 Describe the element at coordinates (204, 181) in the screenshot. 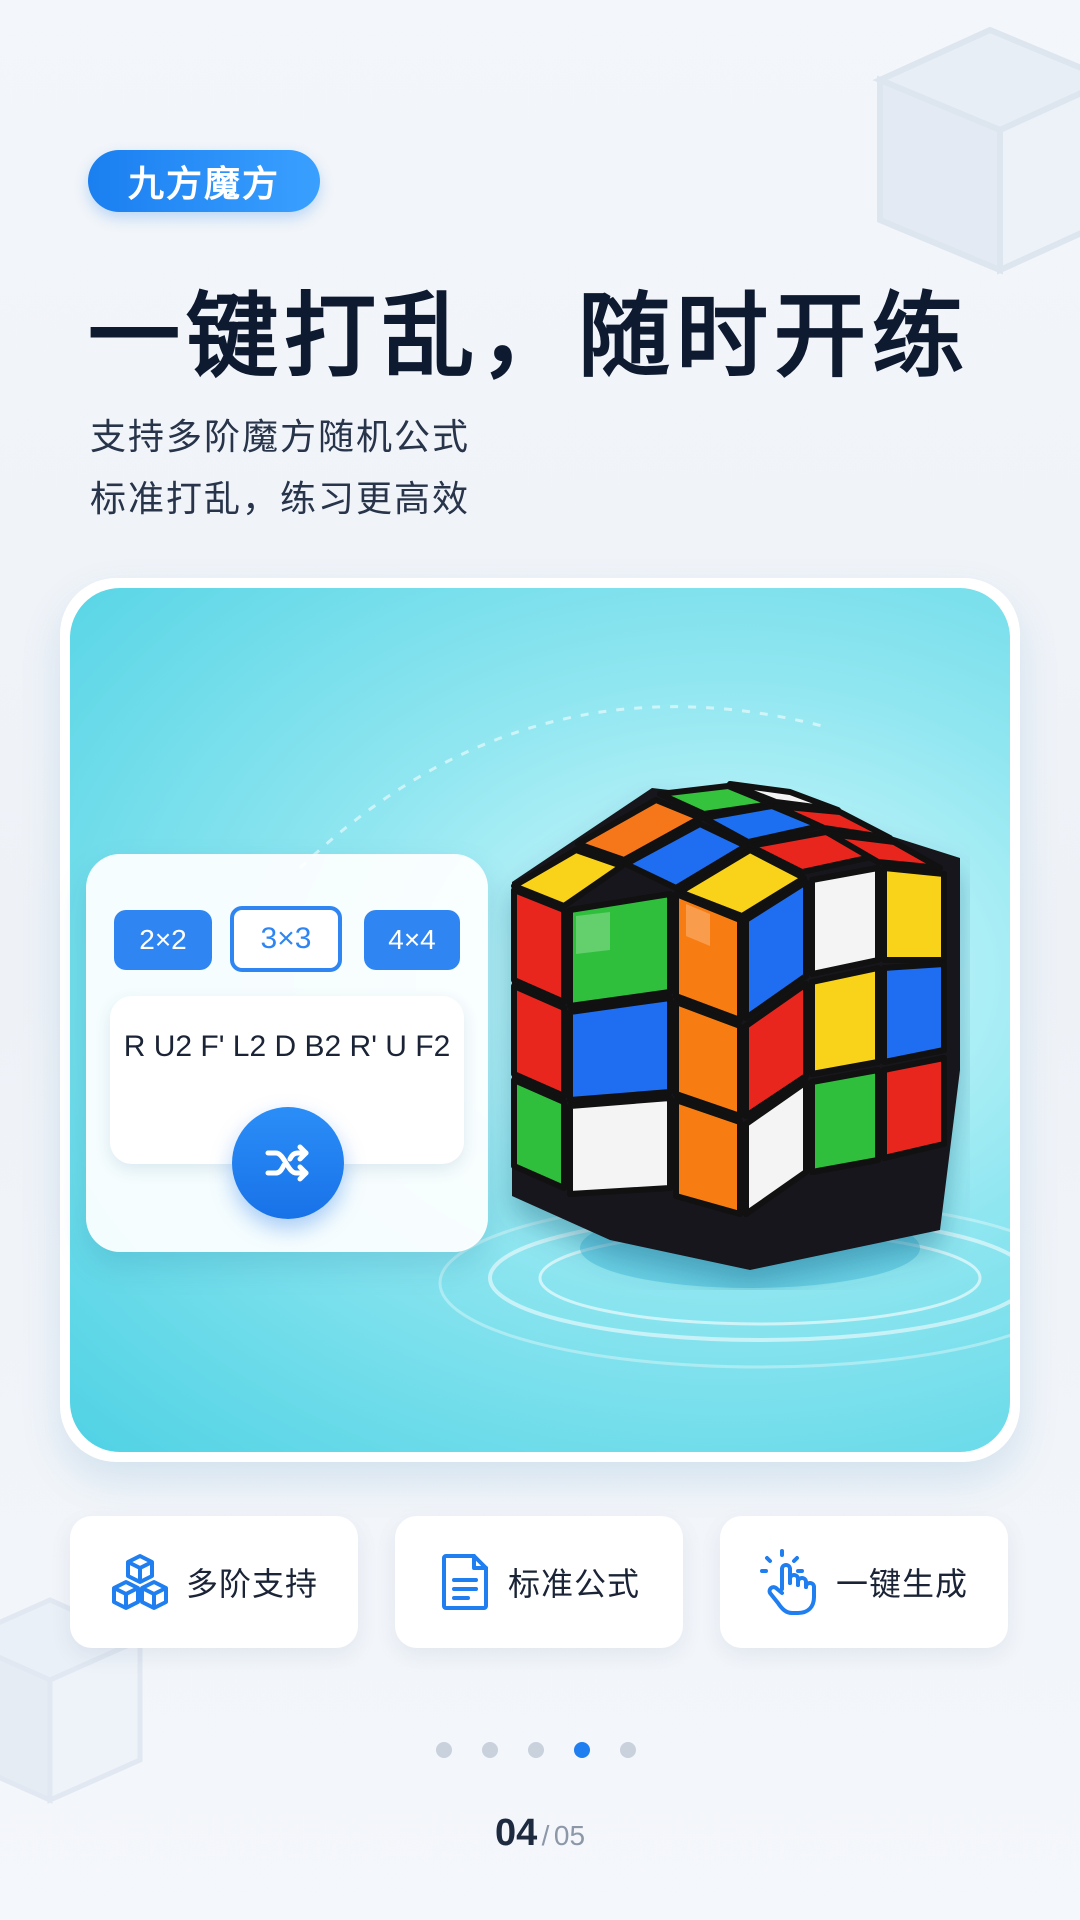

I see `brand-badge: 九方魔方` at that location.